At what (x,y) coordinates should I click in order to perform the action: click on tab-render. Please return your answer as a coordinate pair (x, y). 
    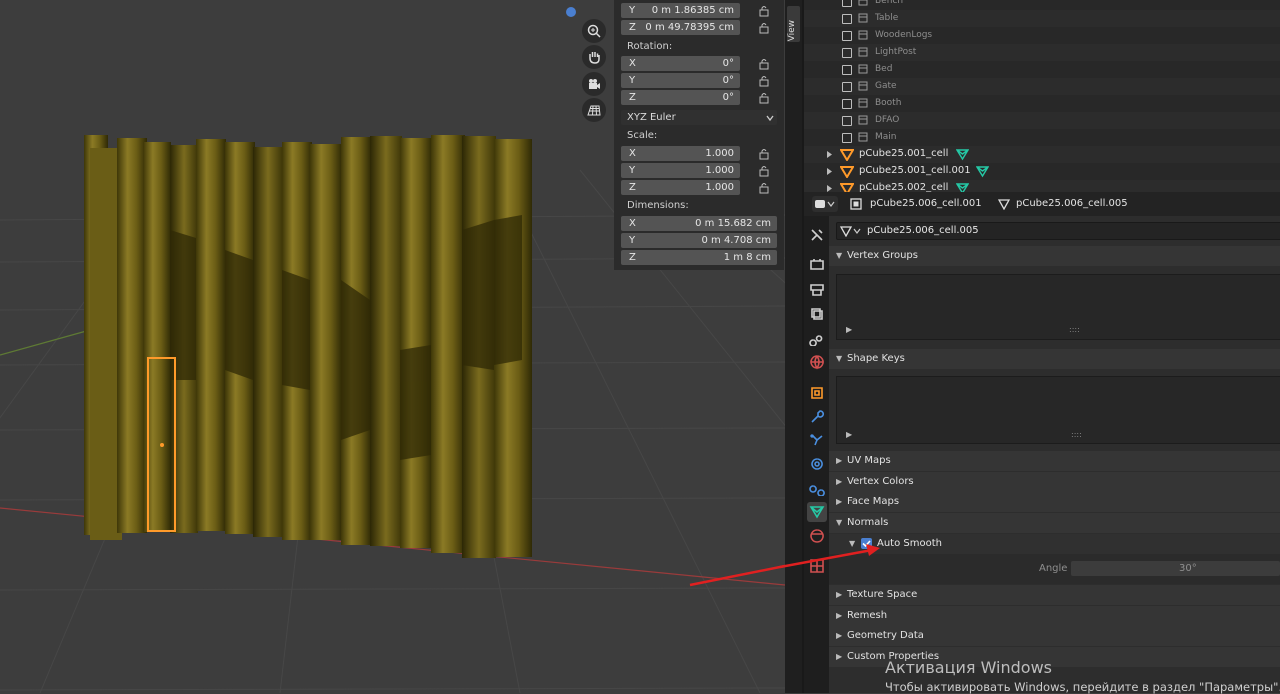
    Looking at the image, I should click on (817, 265).